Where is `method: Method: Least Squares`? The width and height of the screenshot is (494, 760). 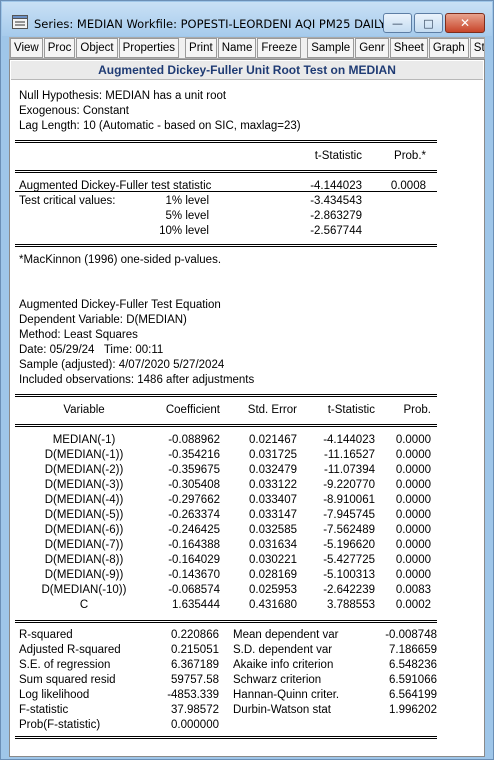 method: Method: Least Squares is located at coordinates (78, 335).